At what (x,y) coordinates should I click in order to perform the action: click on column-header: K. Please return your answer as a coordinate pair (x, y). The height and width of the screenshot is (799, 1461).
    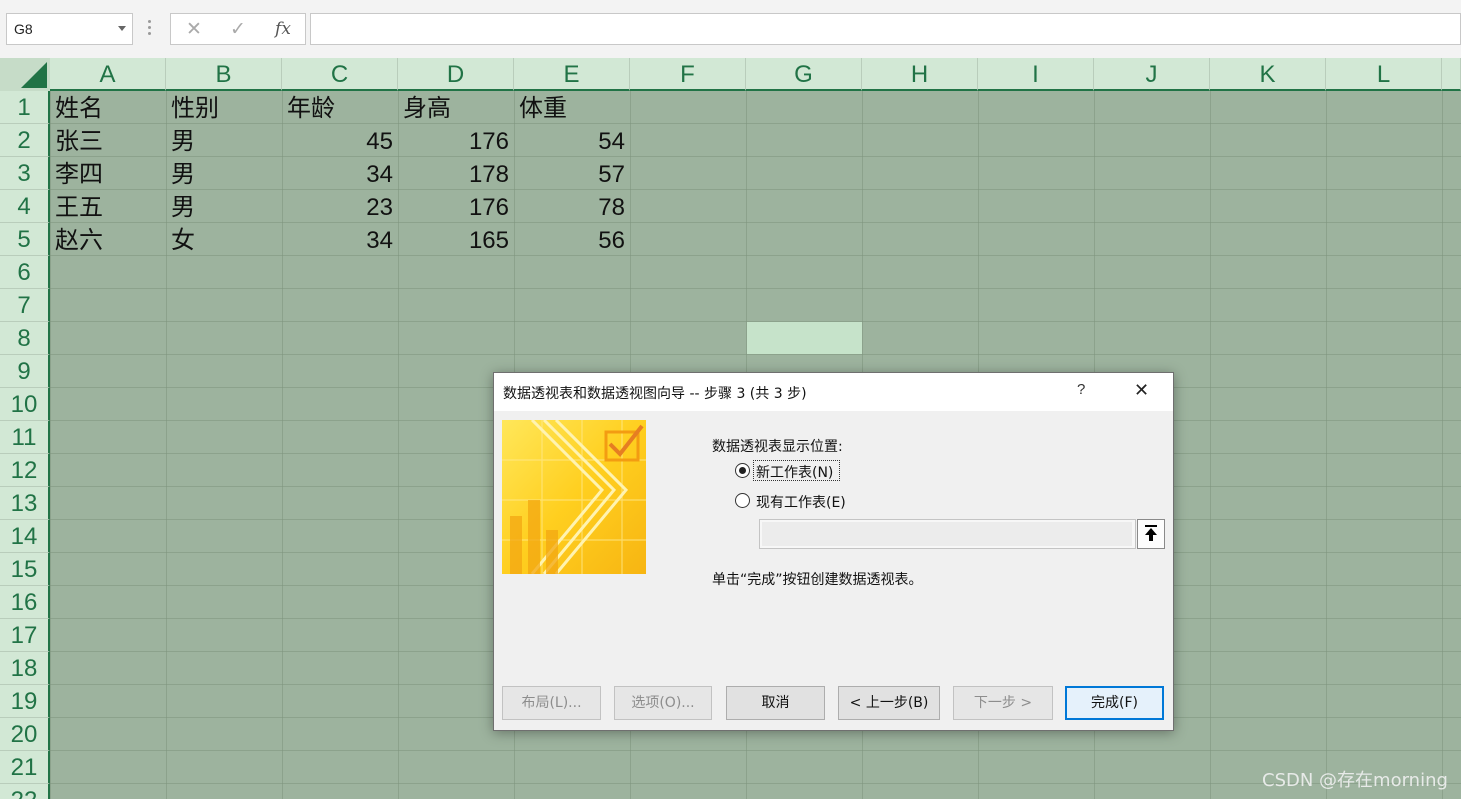
    Looking at the image, I should click on (1268, 74).